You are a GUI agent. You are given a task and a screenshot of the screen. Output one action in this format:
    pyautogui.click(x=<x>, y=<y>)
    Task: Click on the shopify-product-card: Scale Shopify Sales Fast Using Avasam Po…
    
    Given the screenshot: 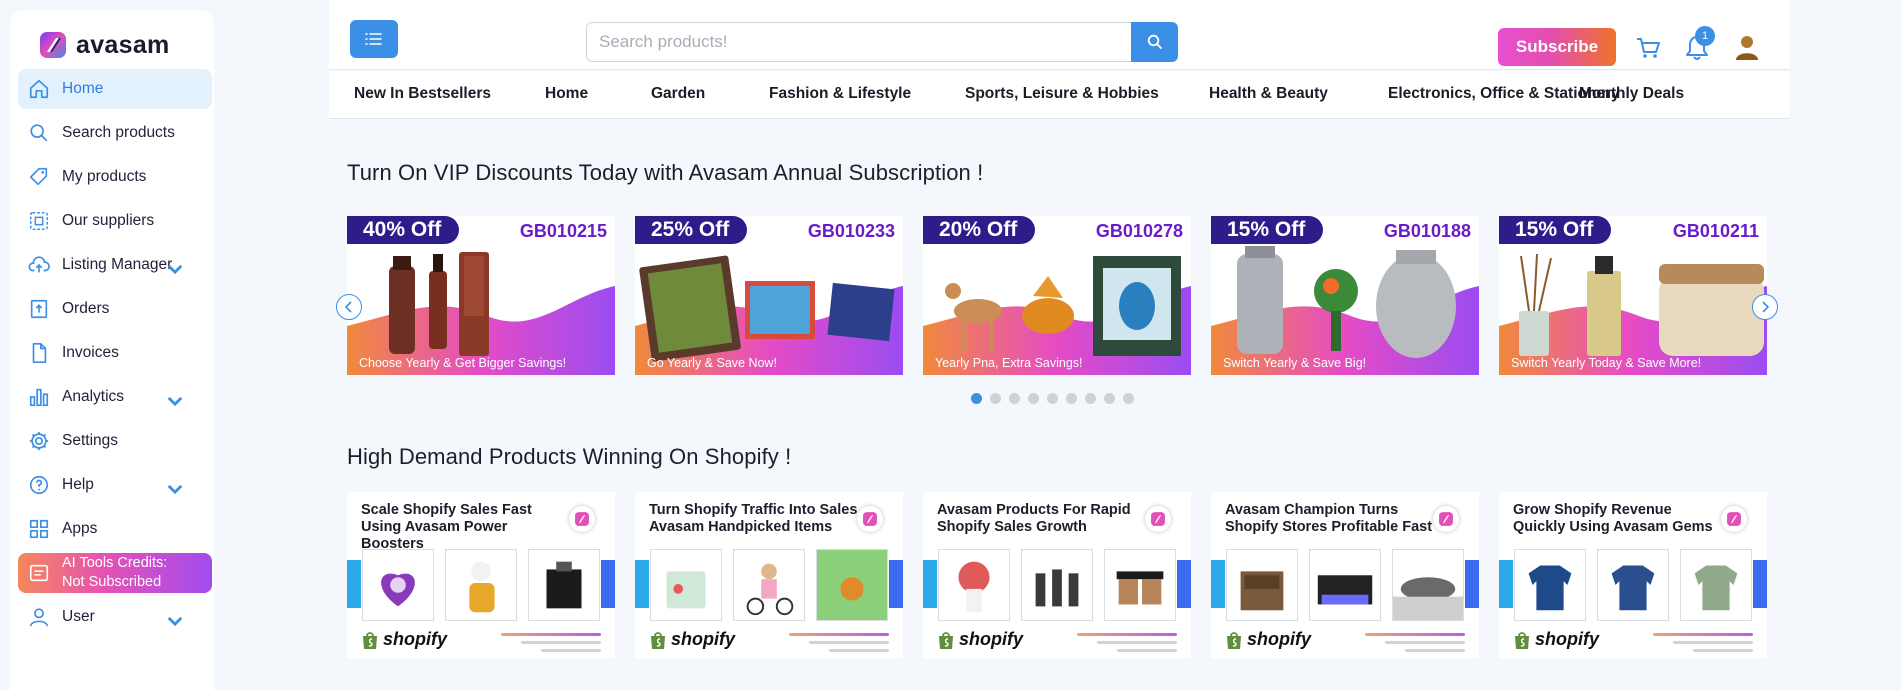 What is the action you would take?
    pyautogui.click(x=481, y=575)
    